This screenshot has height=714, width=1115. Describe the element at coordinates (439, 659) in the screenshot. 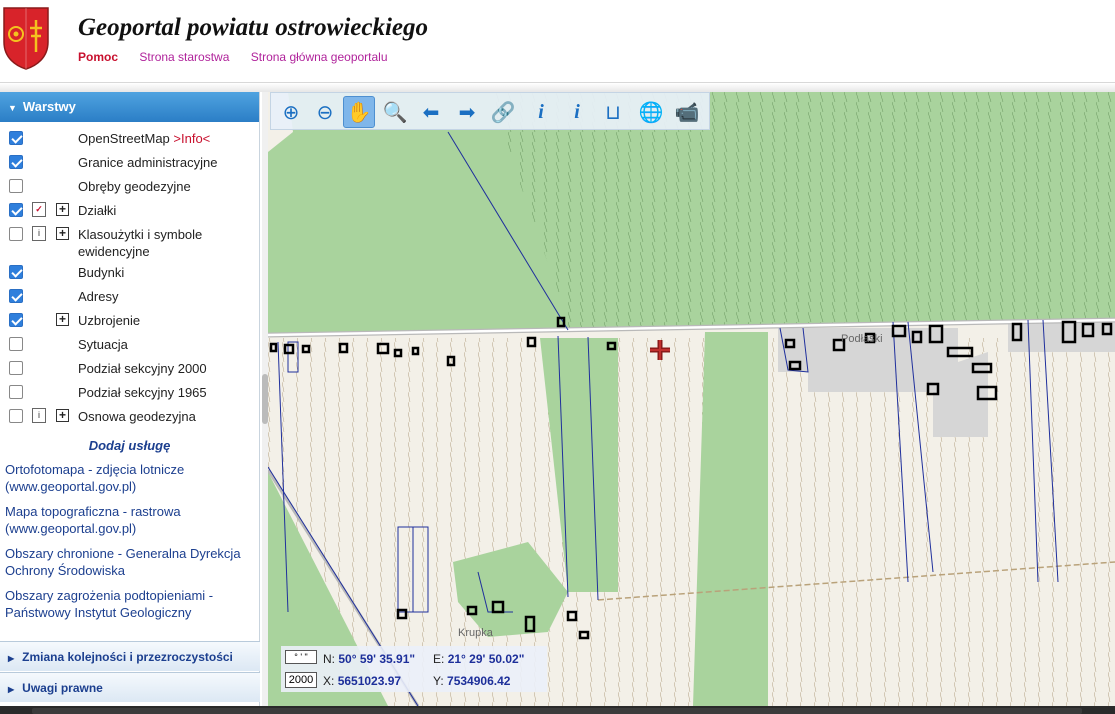

I see `e-label: E:` at that location.